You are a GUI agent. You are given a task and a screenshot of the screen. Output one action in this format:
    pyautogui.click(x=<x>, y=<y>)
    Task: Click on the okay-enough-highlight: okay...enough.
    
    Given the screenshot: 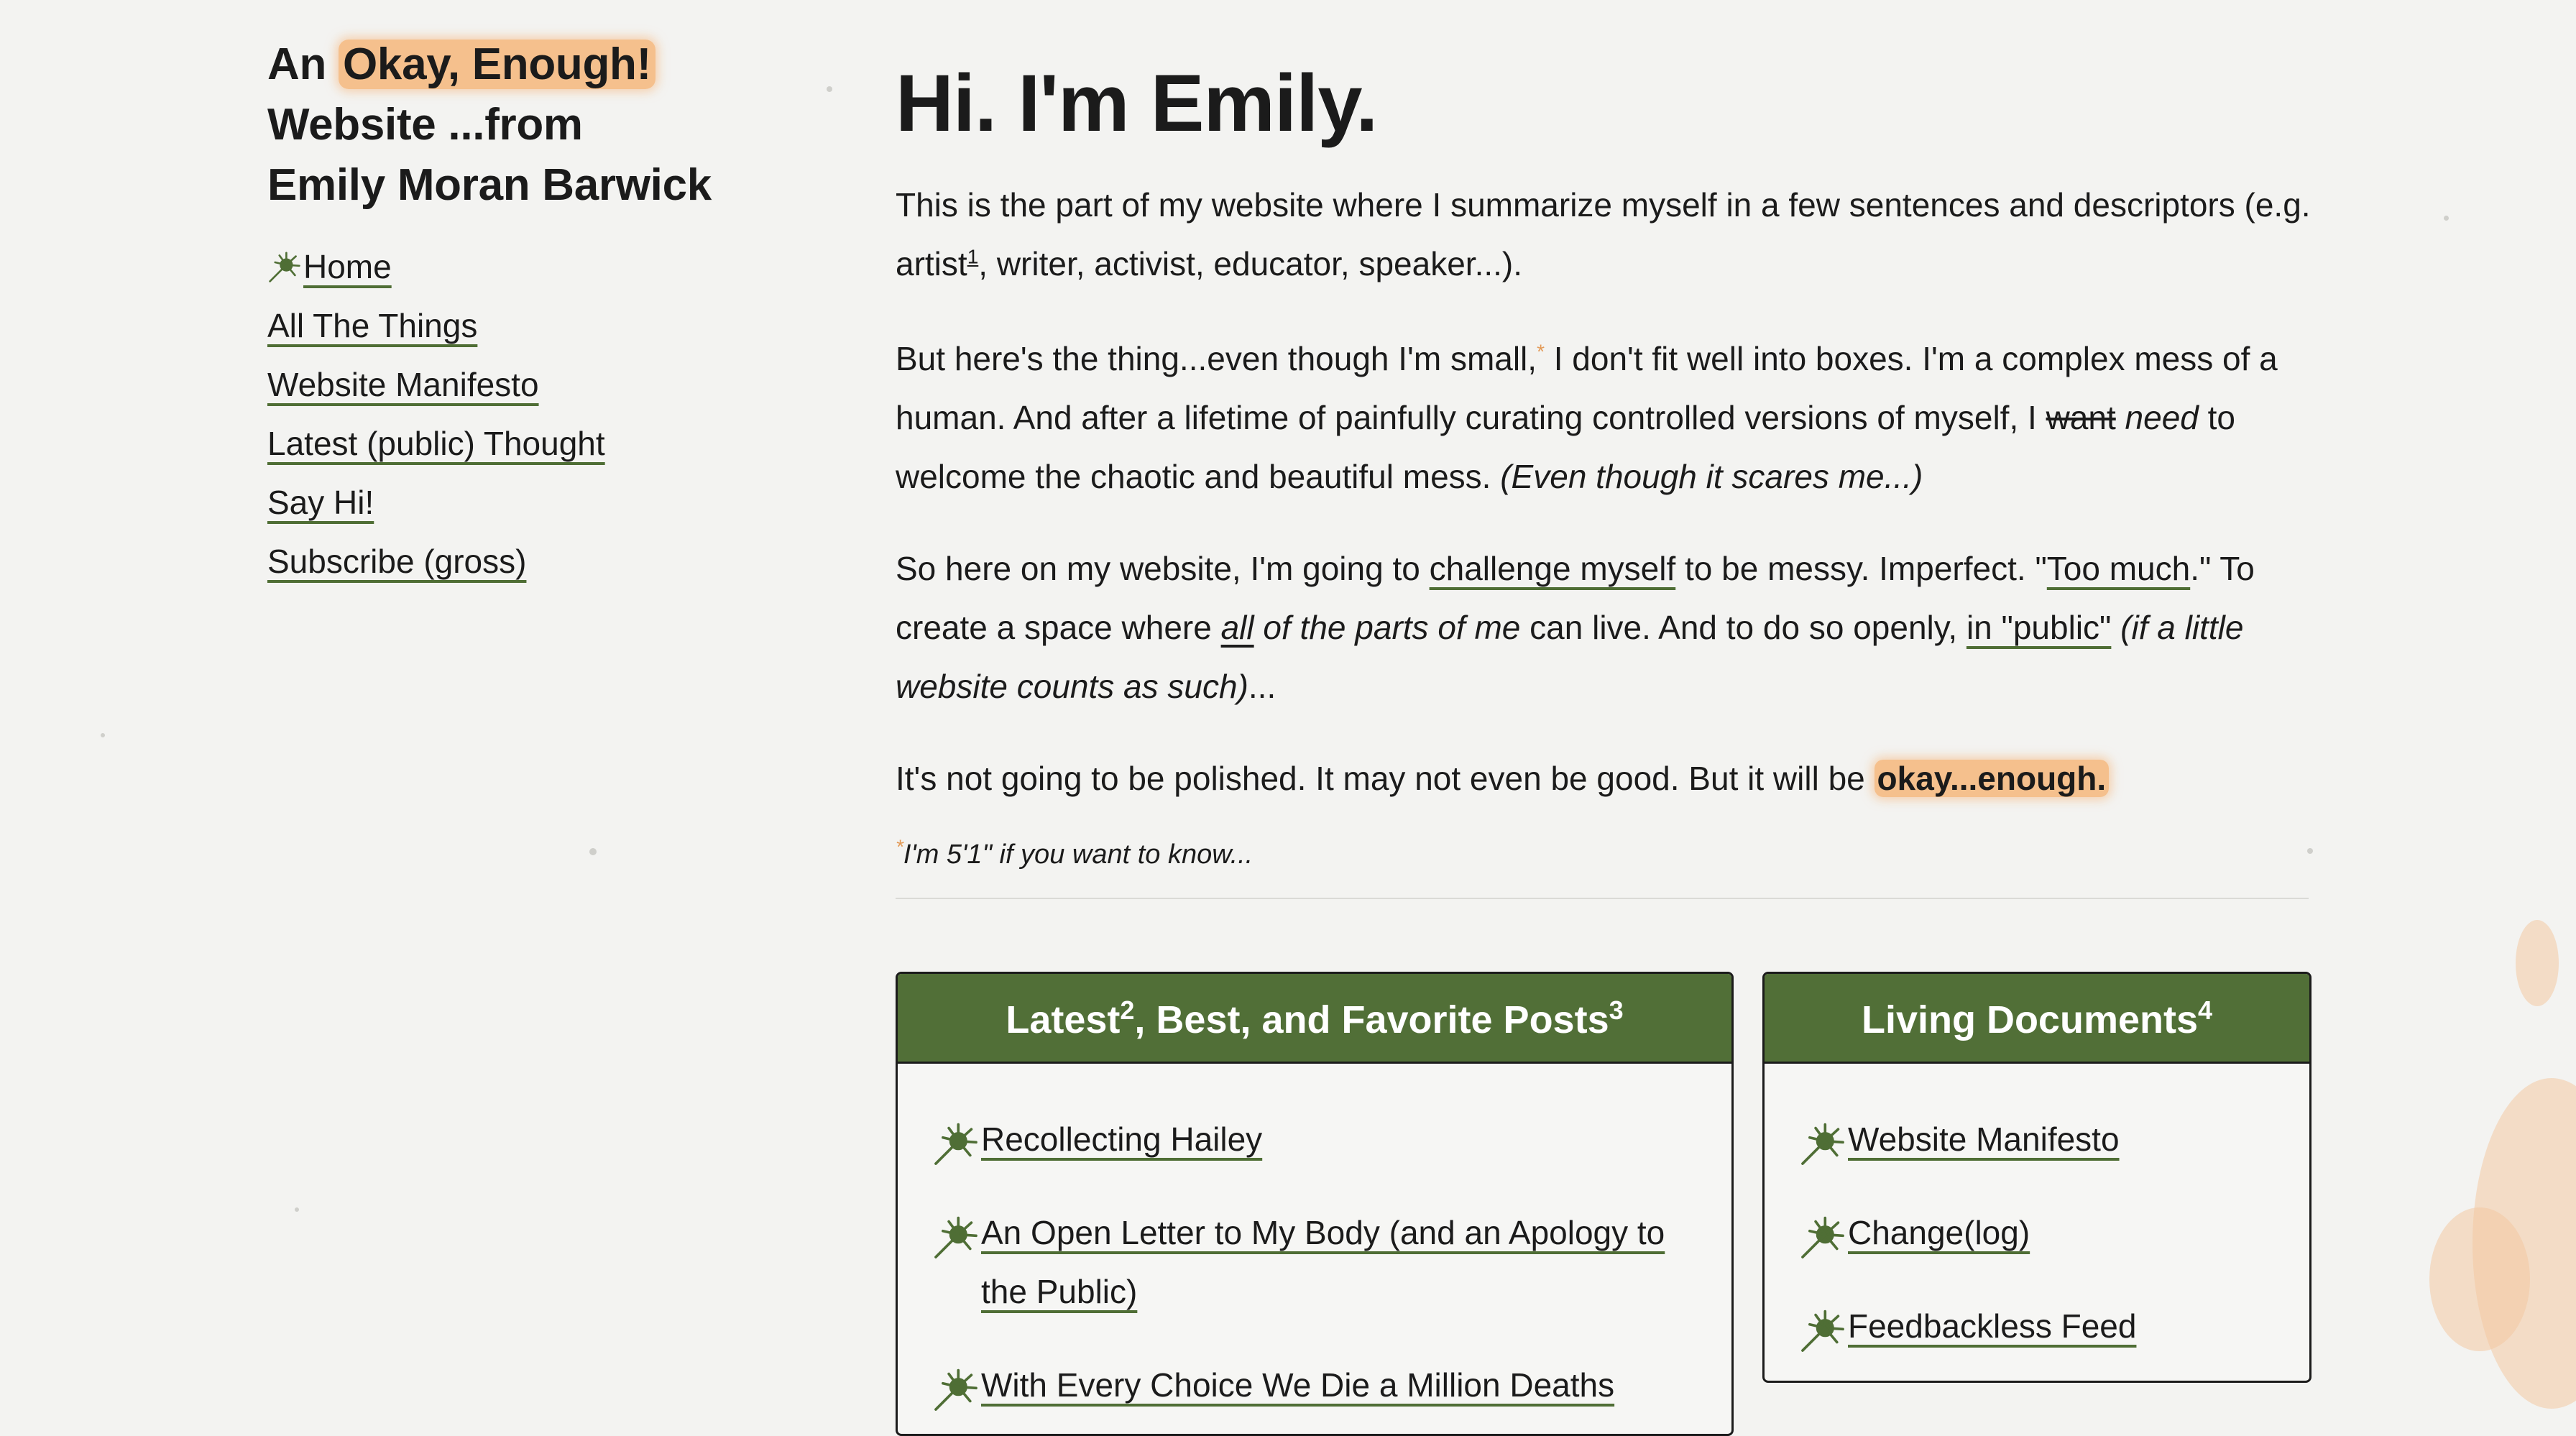 What is the action you would take?
    pyautogui.click(x=1992, y=779)
    